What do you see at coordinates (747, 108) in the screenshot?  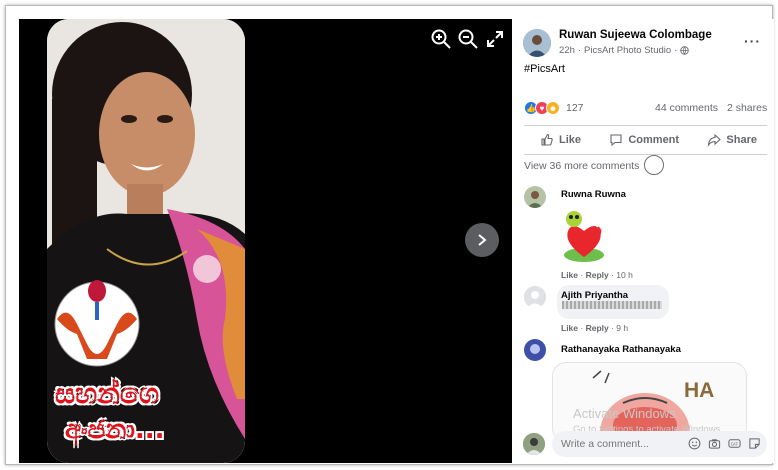 I see `shares-count: 2 shares` at bounding box center [747, 108].